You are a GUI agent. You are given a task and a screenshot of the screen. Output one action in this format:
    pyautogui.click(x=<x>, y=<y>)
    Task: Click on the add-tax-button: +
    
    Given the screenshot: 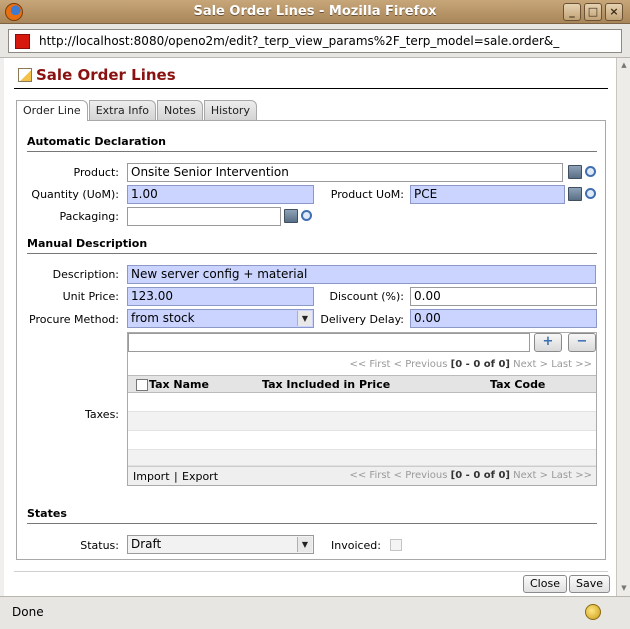 What is the action you would take?
    pyautogui.click(x=548, y=342)
    